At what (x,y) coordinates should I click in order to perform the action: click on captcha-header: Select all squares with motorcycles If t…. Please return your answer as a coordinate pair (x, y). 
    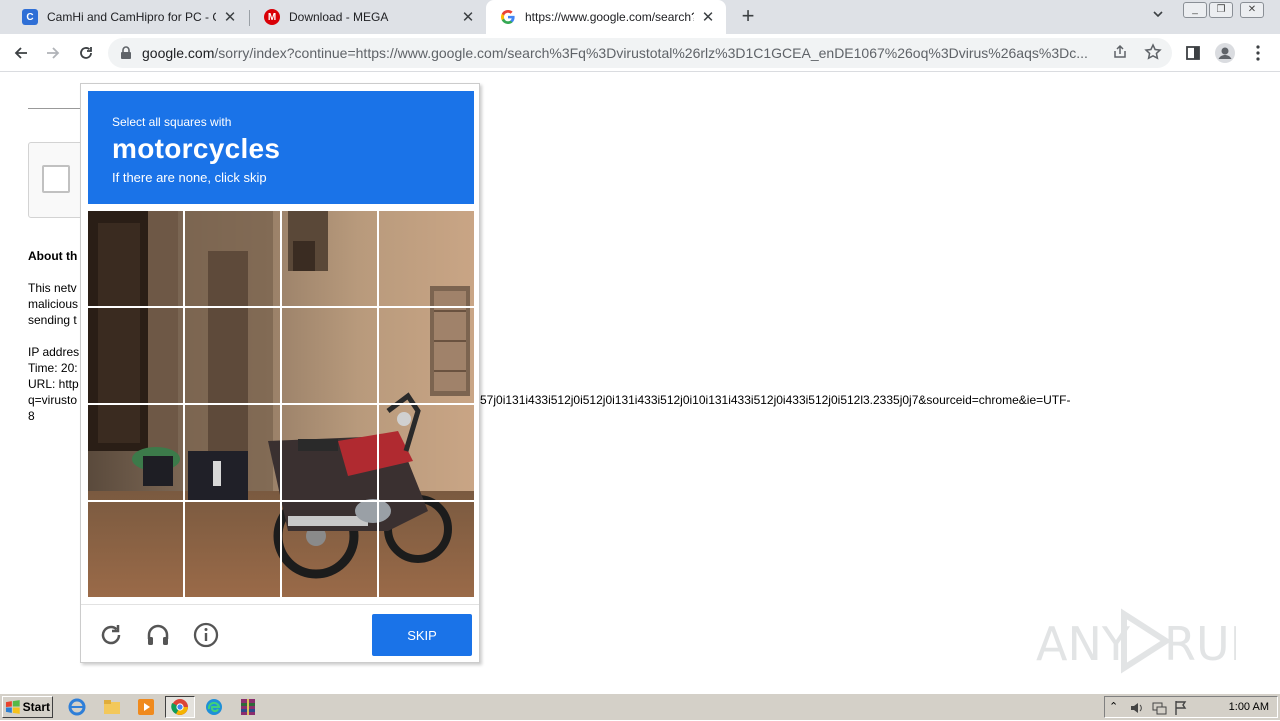
    Looking at the image, I should click on (281, 147).